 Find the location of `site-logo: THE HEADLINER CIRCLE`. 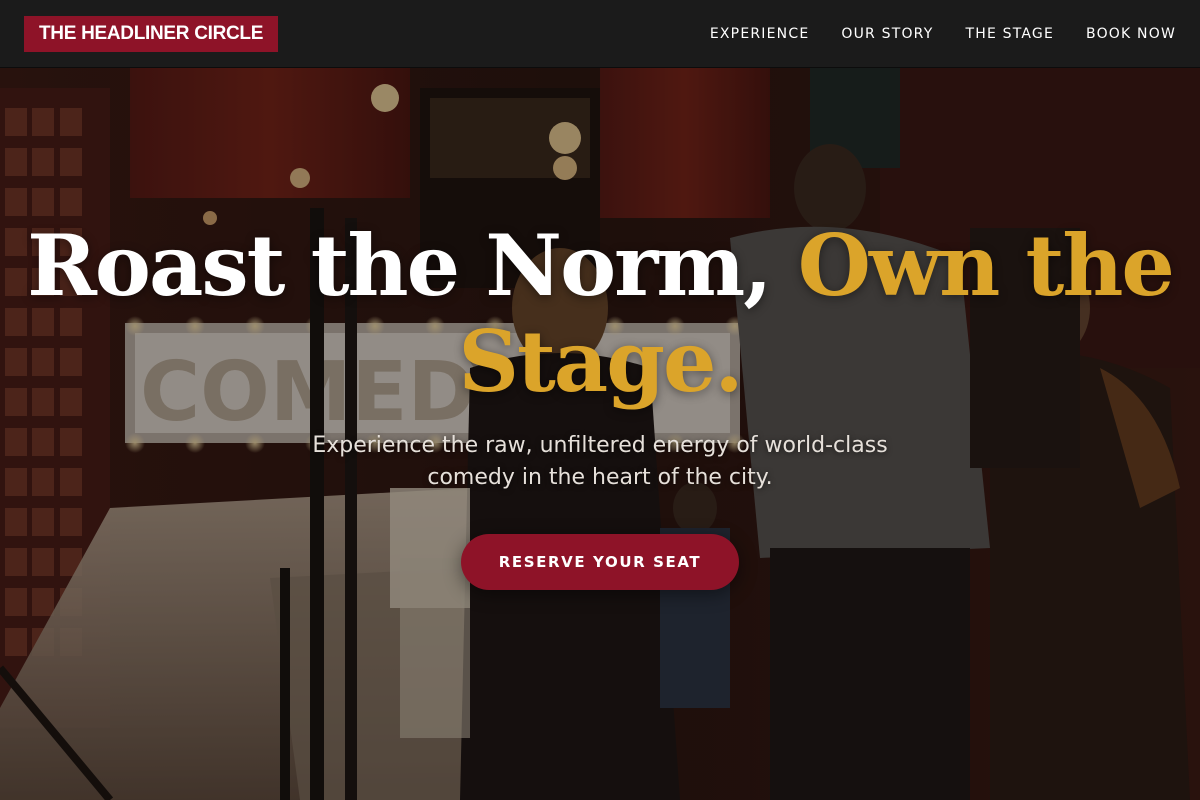

site-logo: THE HEADLINER CIRCLE is located at coordinates (151, 33).